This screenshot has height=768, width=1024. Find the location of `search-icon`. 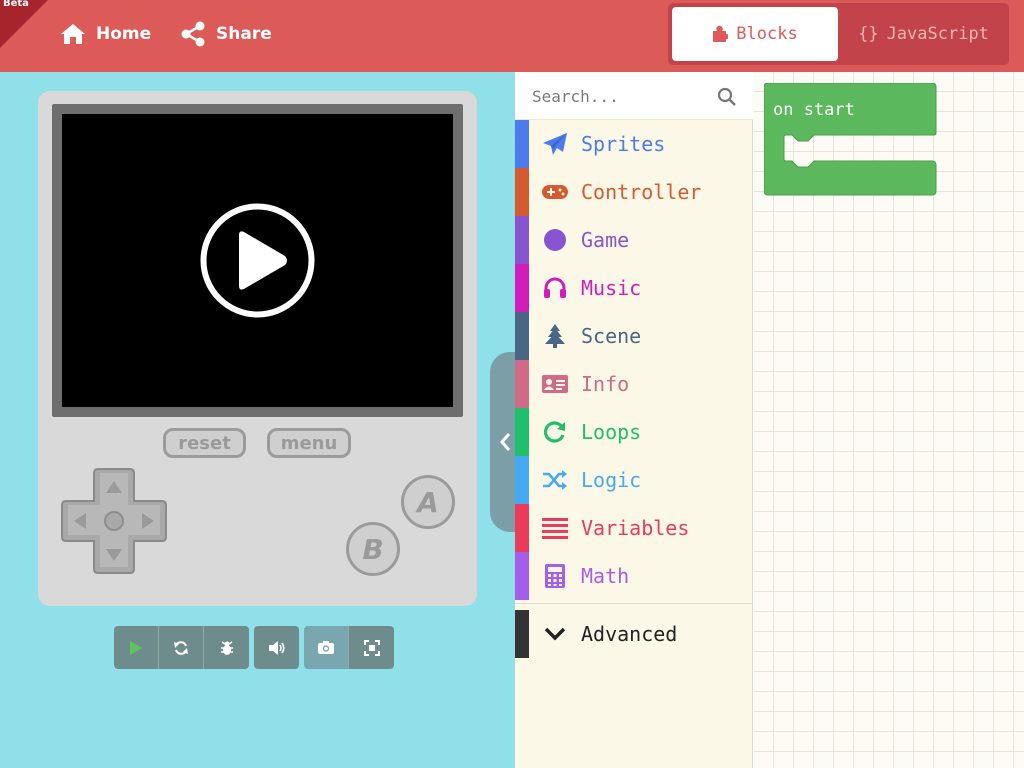

search-icon is located at coordinates (727, 97).